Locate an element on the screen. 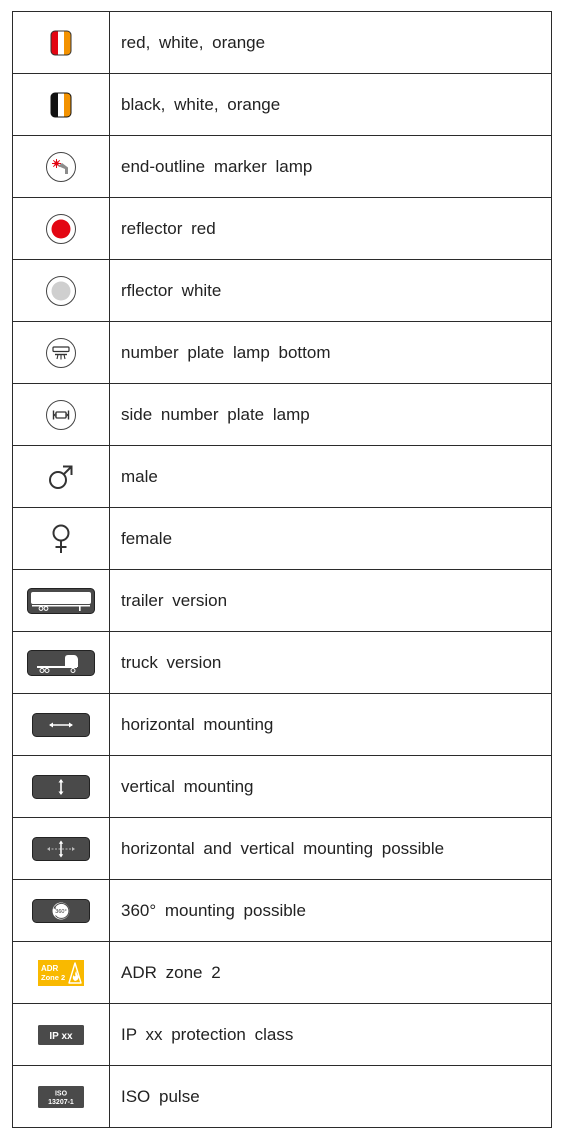  trailer-icon is located at coordinates (61, 600).